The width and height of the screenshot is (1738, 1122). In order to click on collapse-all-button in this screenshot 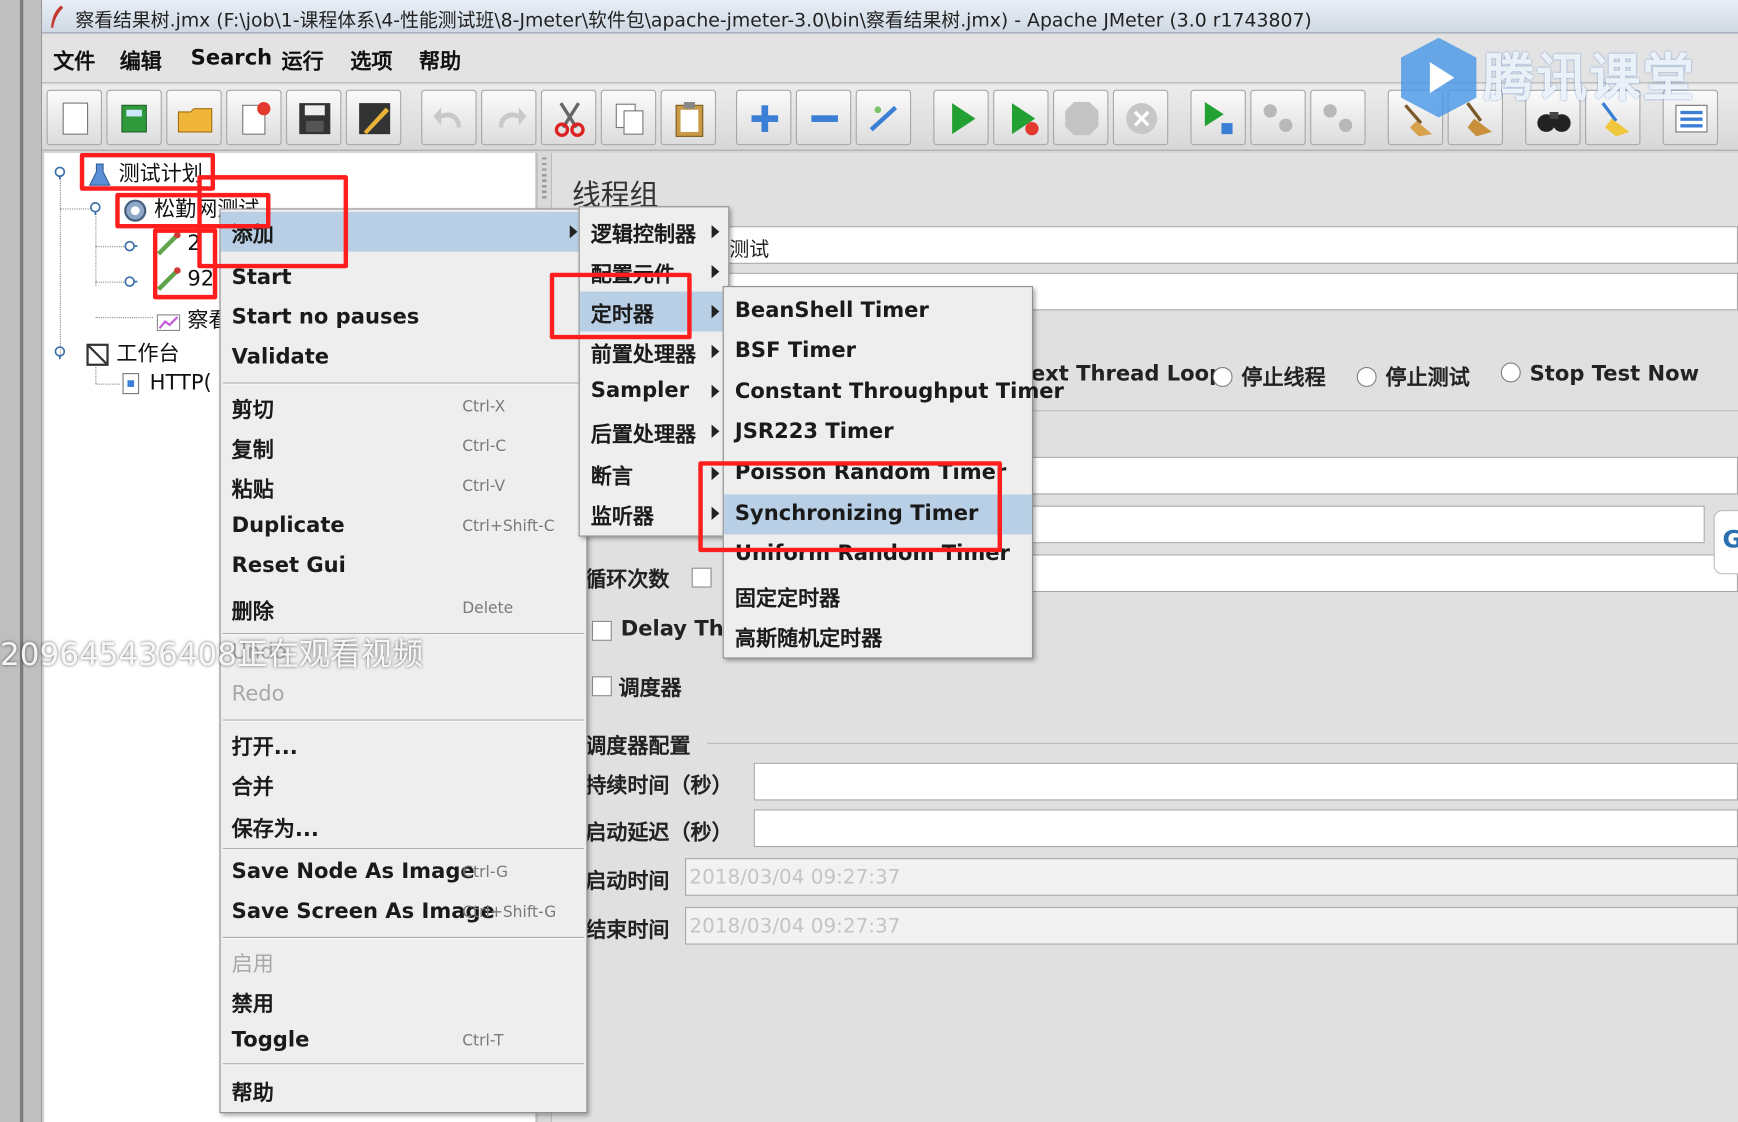, I will do `click(823, 117)`.